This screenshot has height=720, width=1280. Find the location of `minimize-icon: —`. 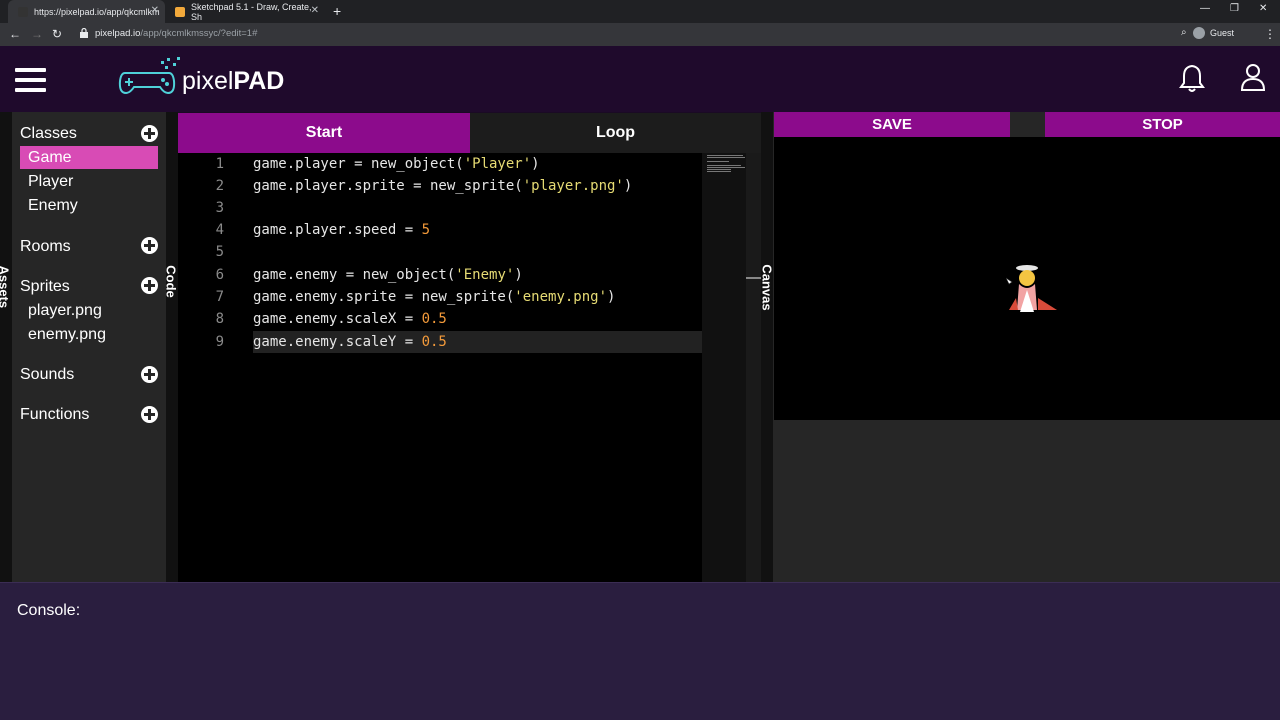

minimize-icon: — is located at coordinates (1205, 8).